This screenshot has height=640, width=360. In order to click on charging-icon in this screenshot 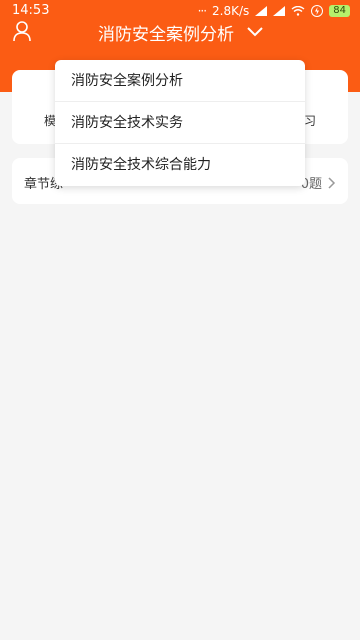, I will do `click(317, 11)`.